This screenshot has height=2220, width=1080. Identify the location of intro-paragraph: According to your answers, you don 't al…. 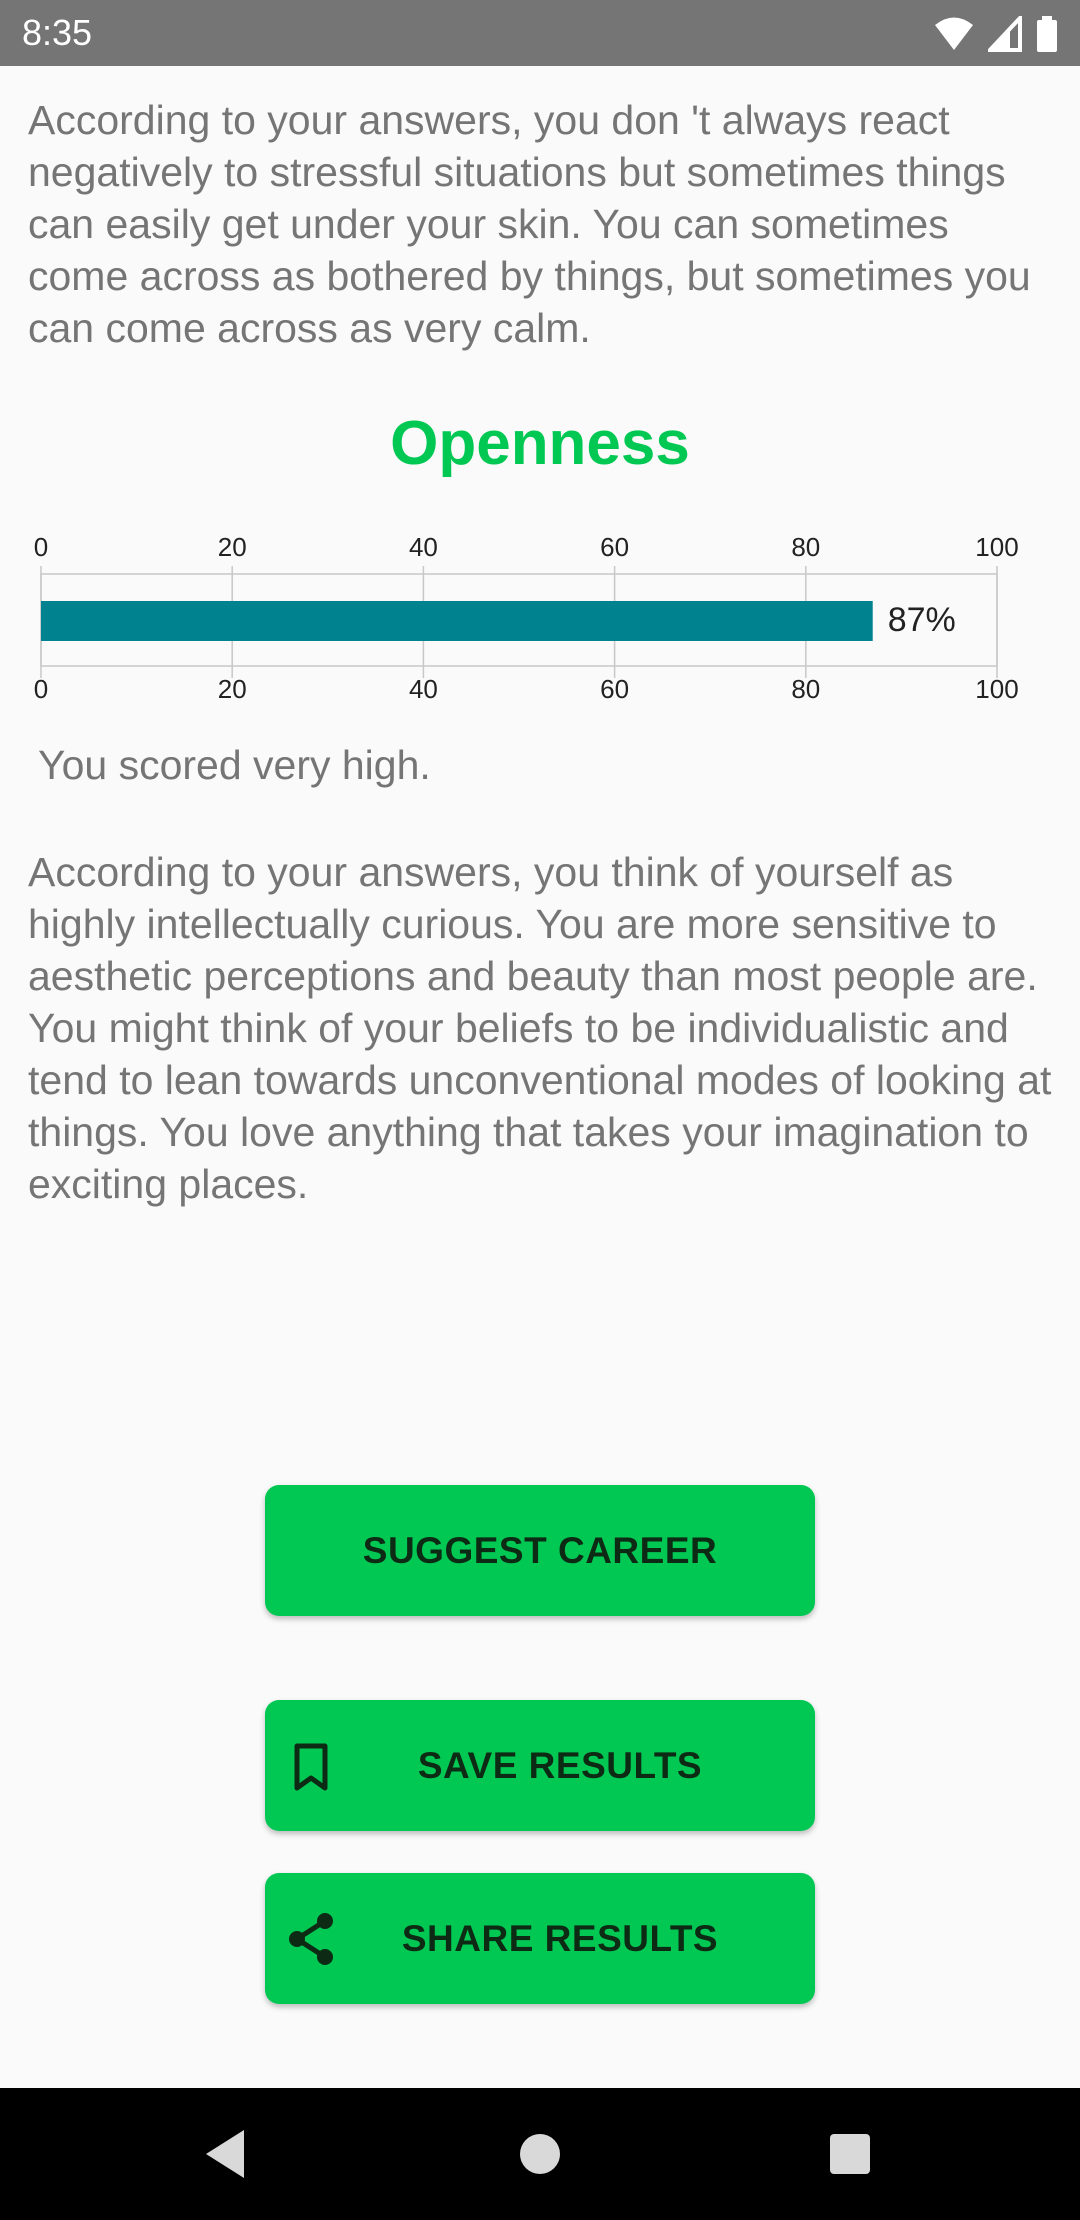
(529, 224).